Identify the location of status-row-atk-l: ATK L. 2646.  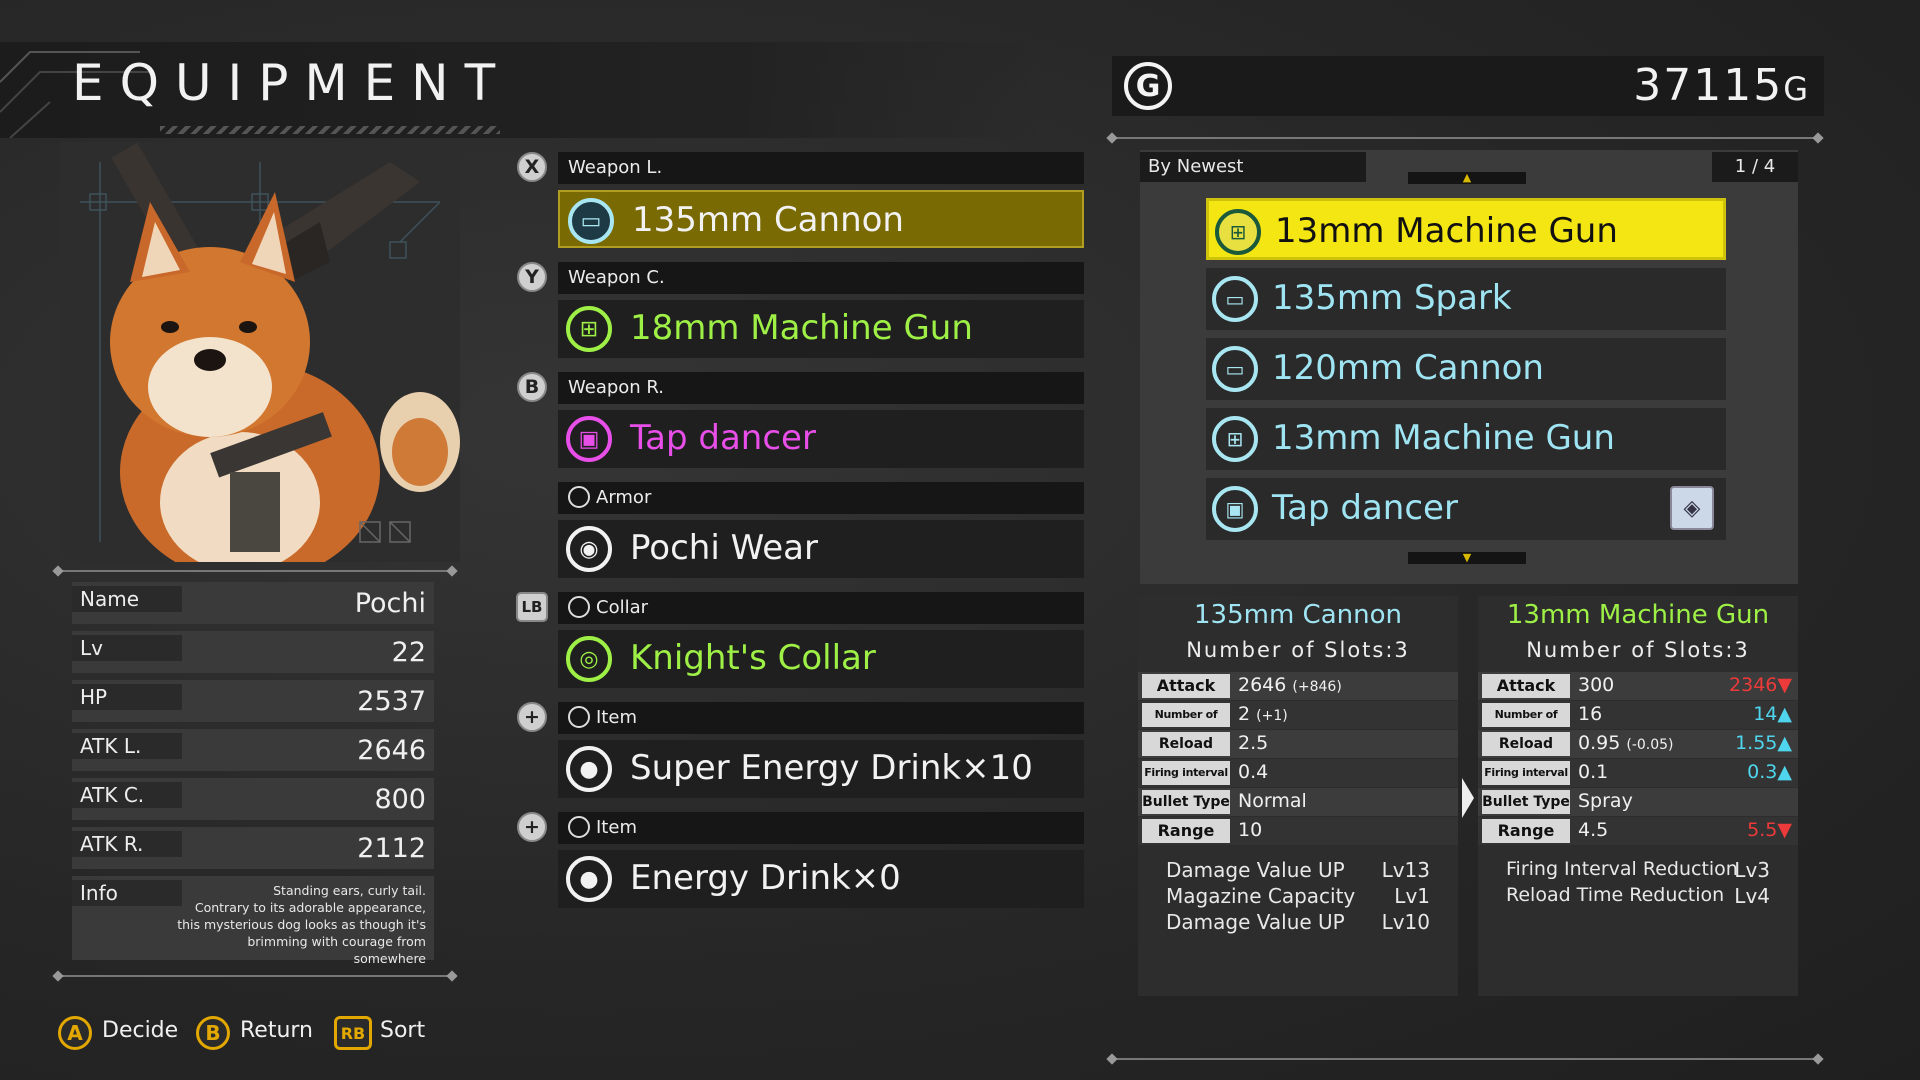
(253, 750).